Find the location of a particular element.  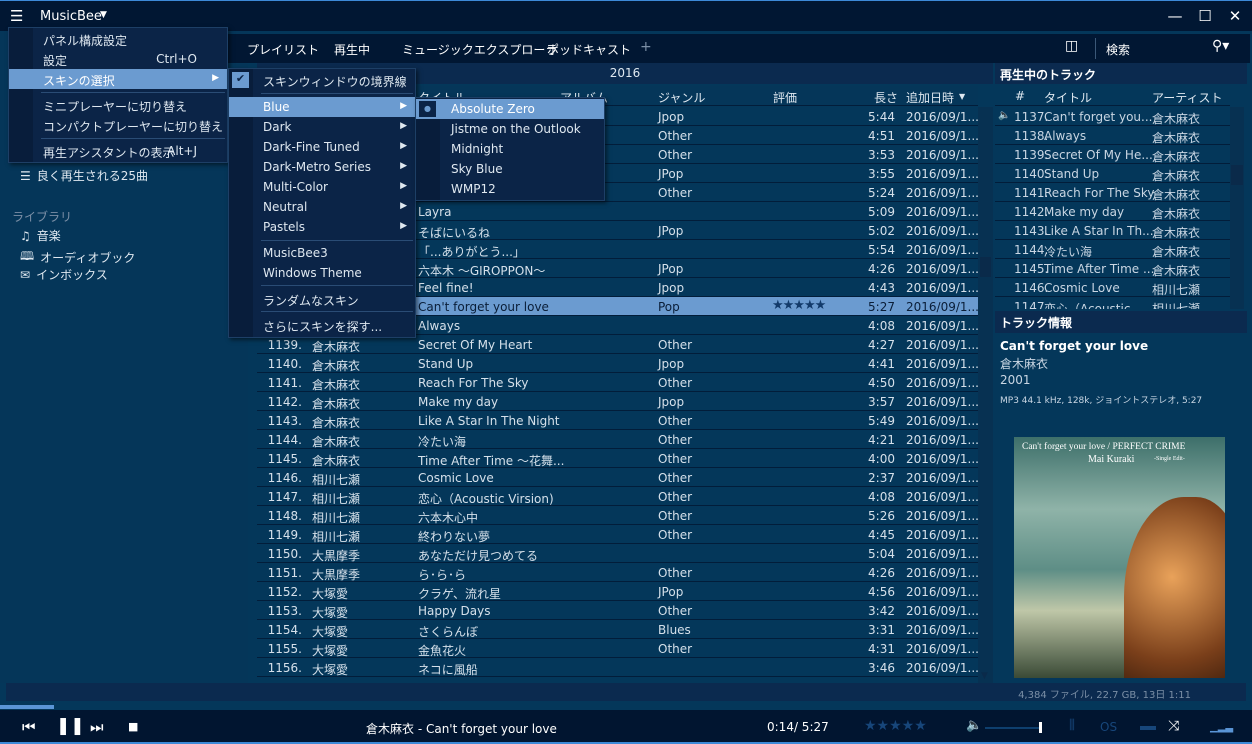

next-track-button: ⏭ is located at coordinates (97, 727).